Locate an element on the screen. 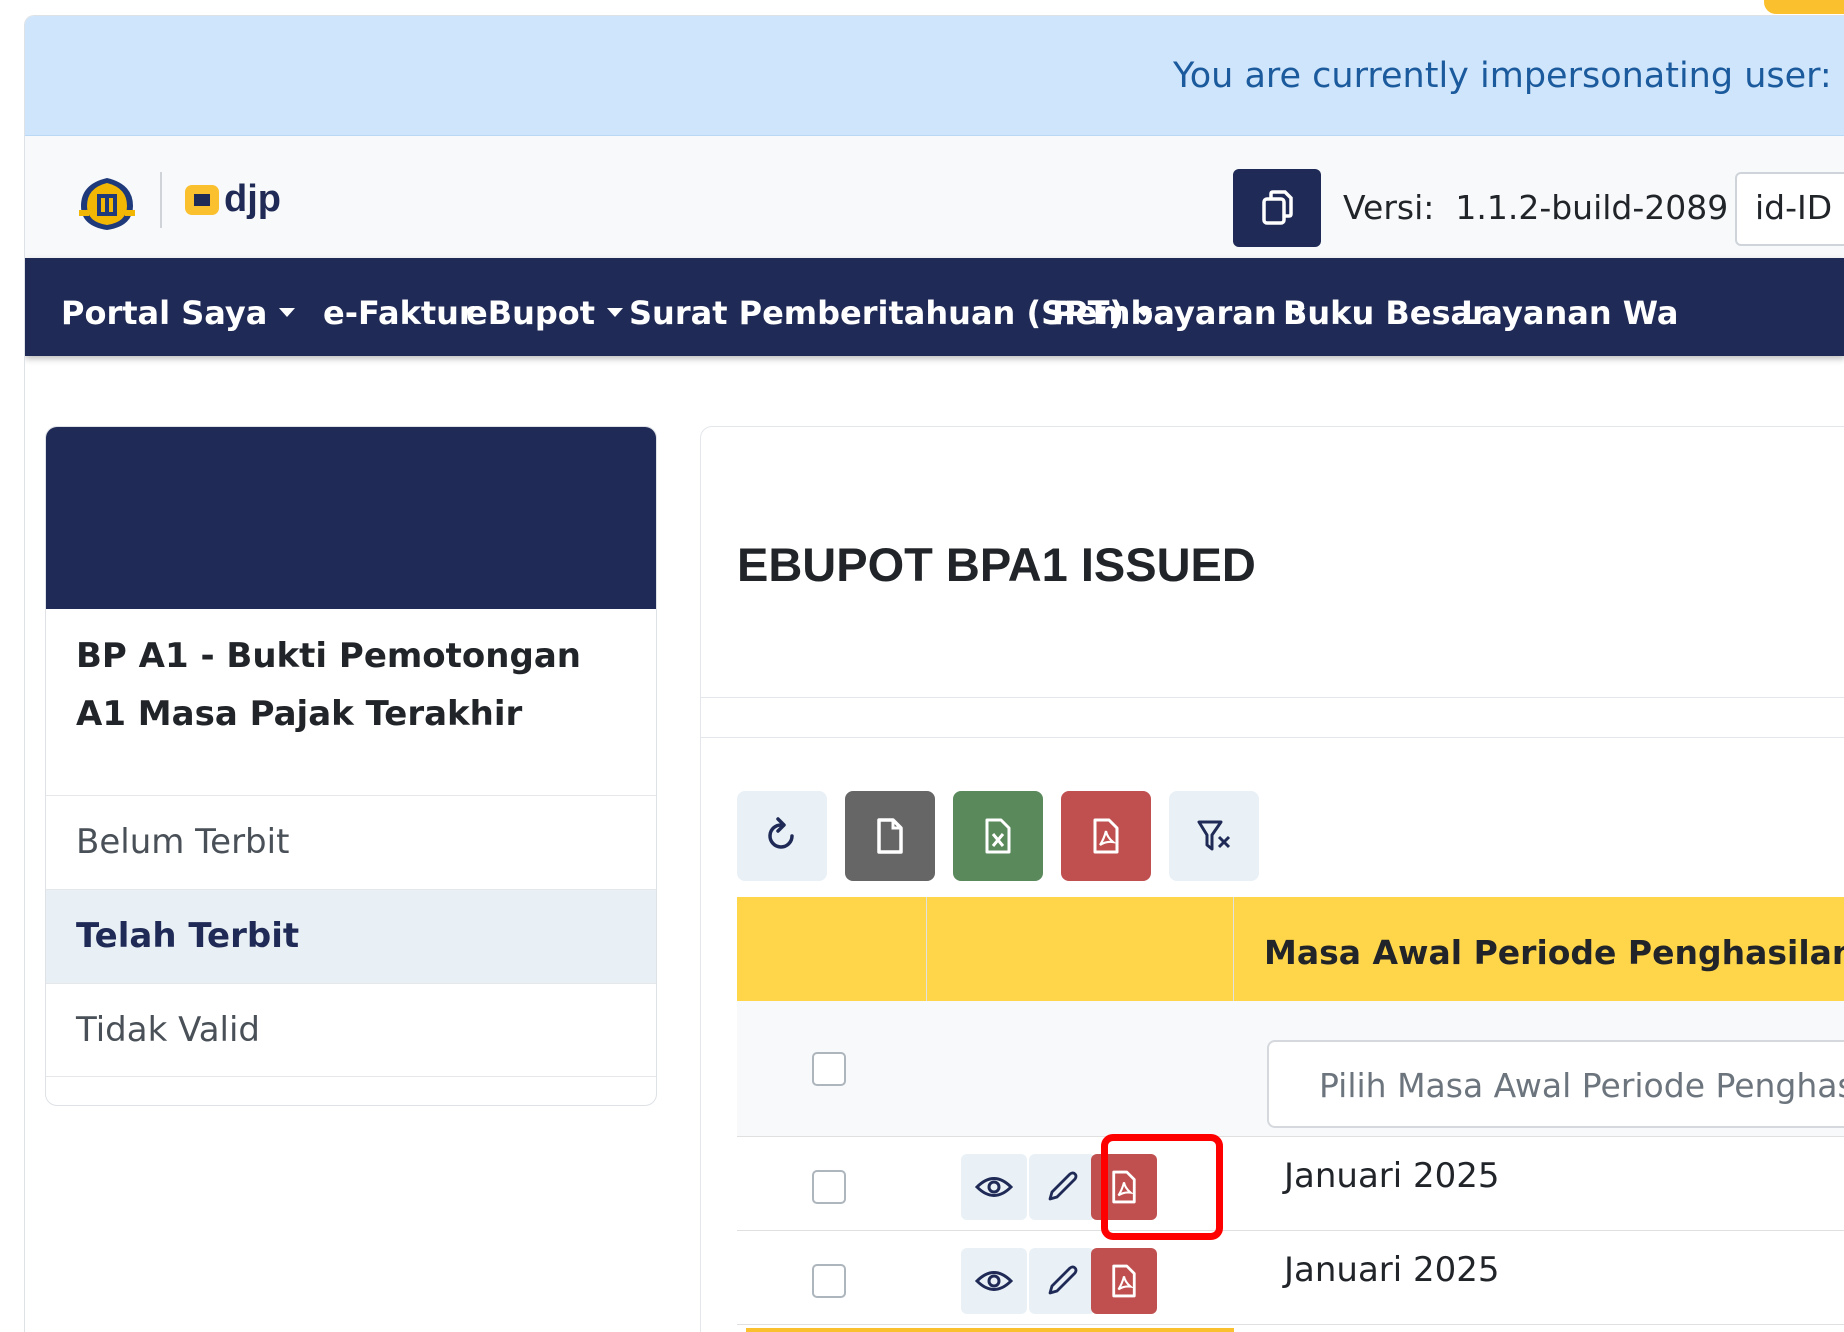 The image size is (1844, 1332). nav-e-faktur: e-Faktur is located at coordinates (399, 313).